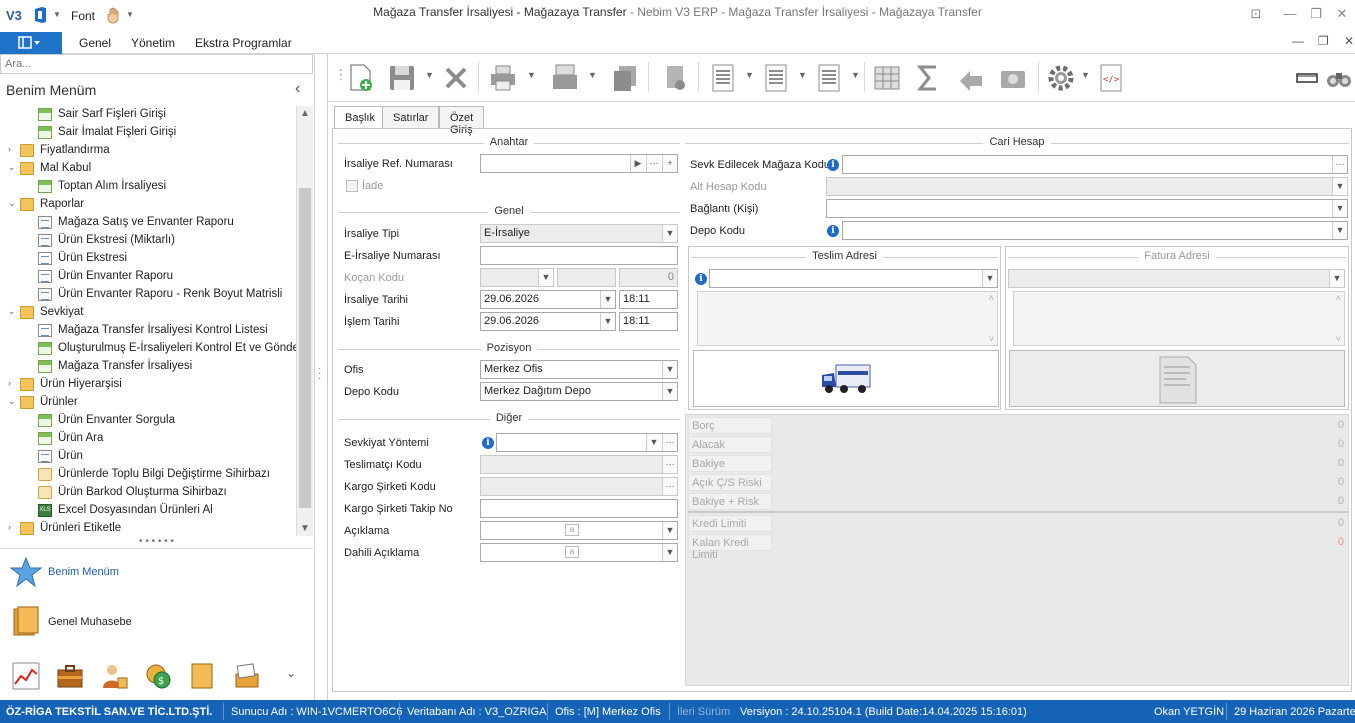 The height and width of the screenshot is (723, 1355). Describe the element at coordinates (1290, 15) in the screenshot. I see `minimize-button: —` at that location.